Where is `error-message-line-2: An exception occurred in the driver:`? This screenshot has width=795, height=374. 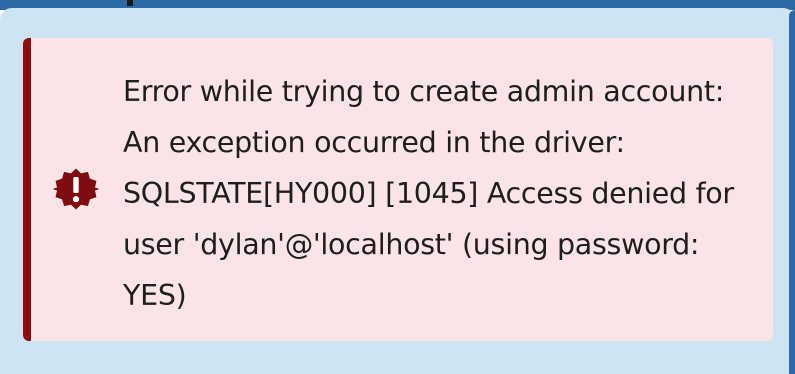 error-message-line-2: An exception occurred in the driver: is located at coordinates (374, 142).